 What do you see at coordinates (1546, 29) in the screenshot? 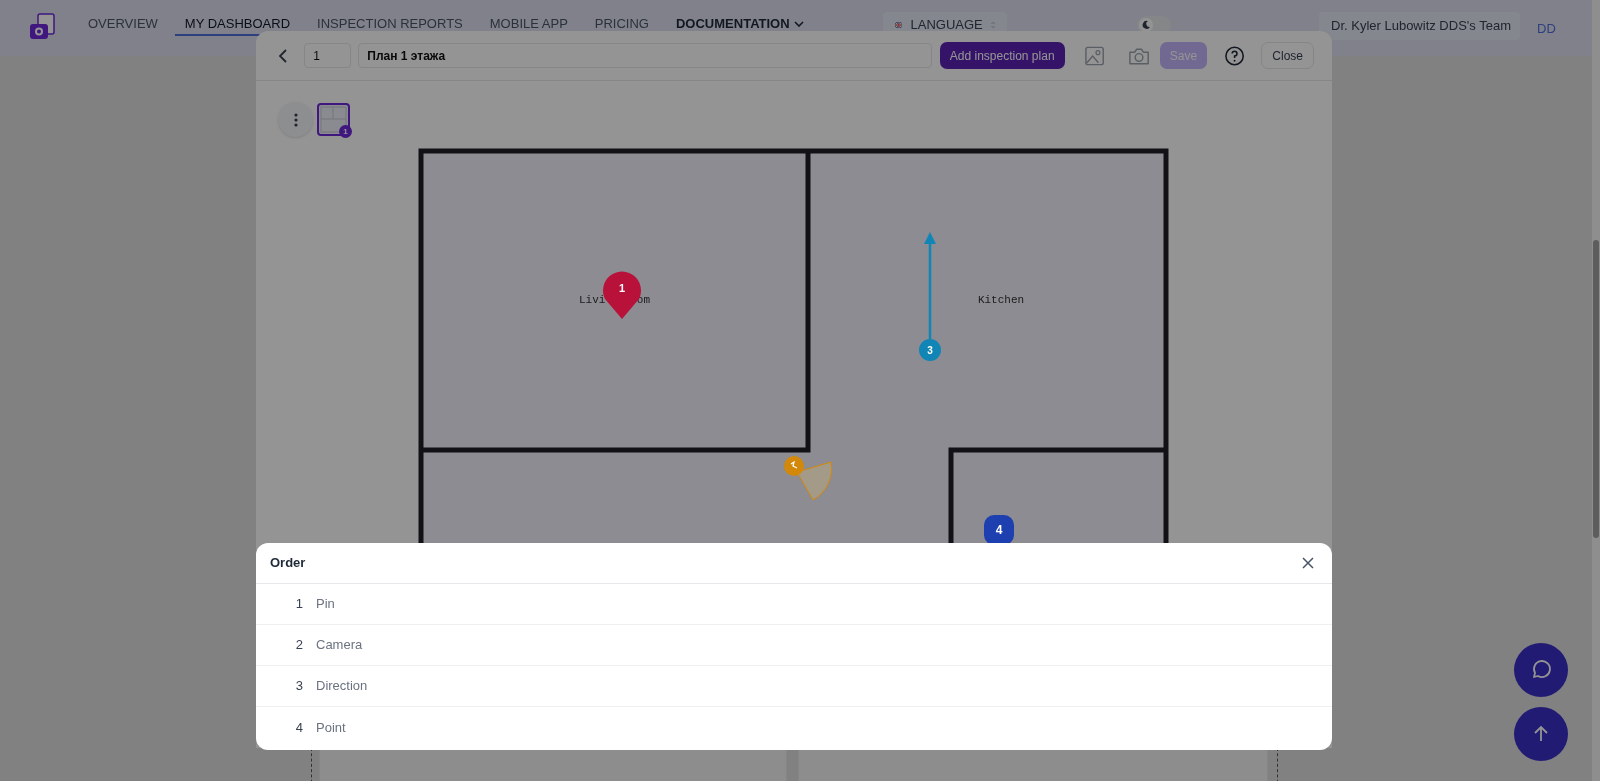
I see `user-initials: DD` at bounding box center [1546, 29].